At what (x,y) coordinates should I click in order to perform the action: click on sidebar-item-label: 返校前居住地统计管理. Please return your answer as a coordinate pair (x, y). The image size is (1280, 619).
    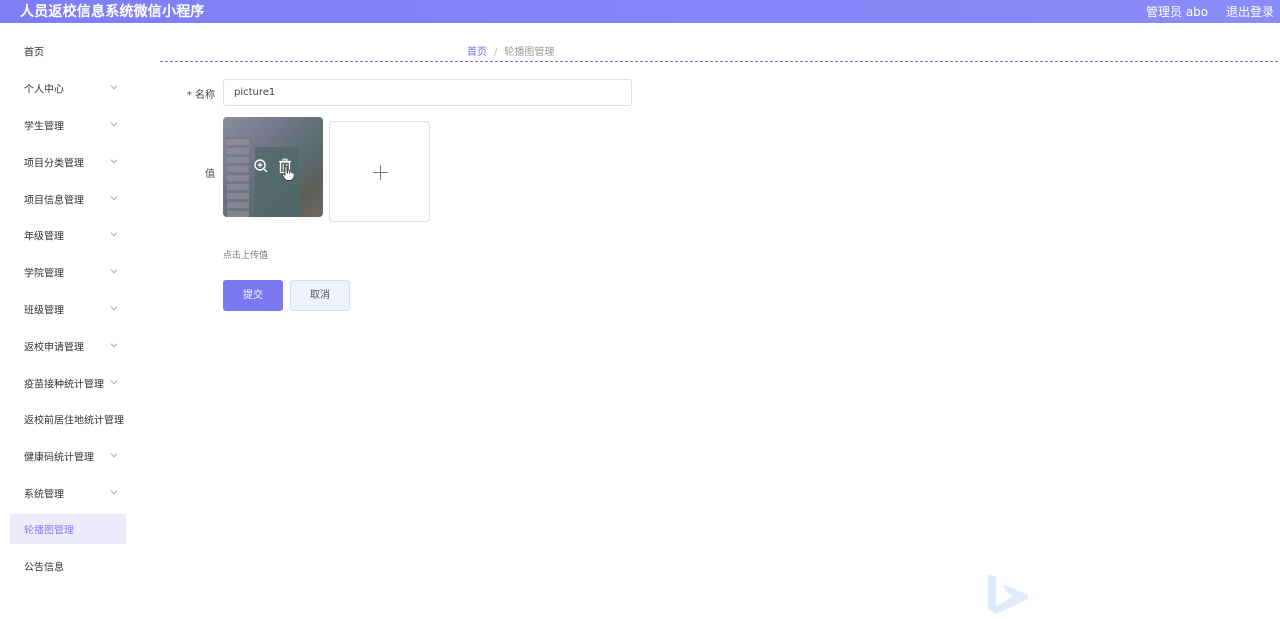
    Looking at the image, I should click on (74, 421).